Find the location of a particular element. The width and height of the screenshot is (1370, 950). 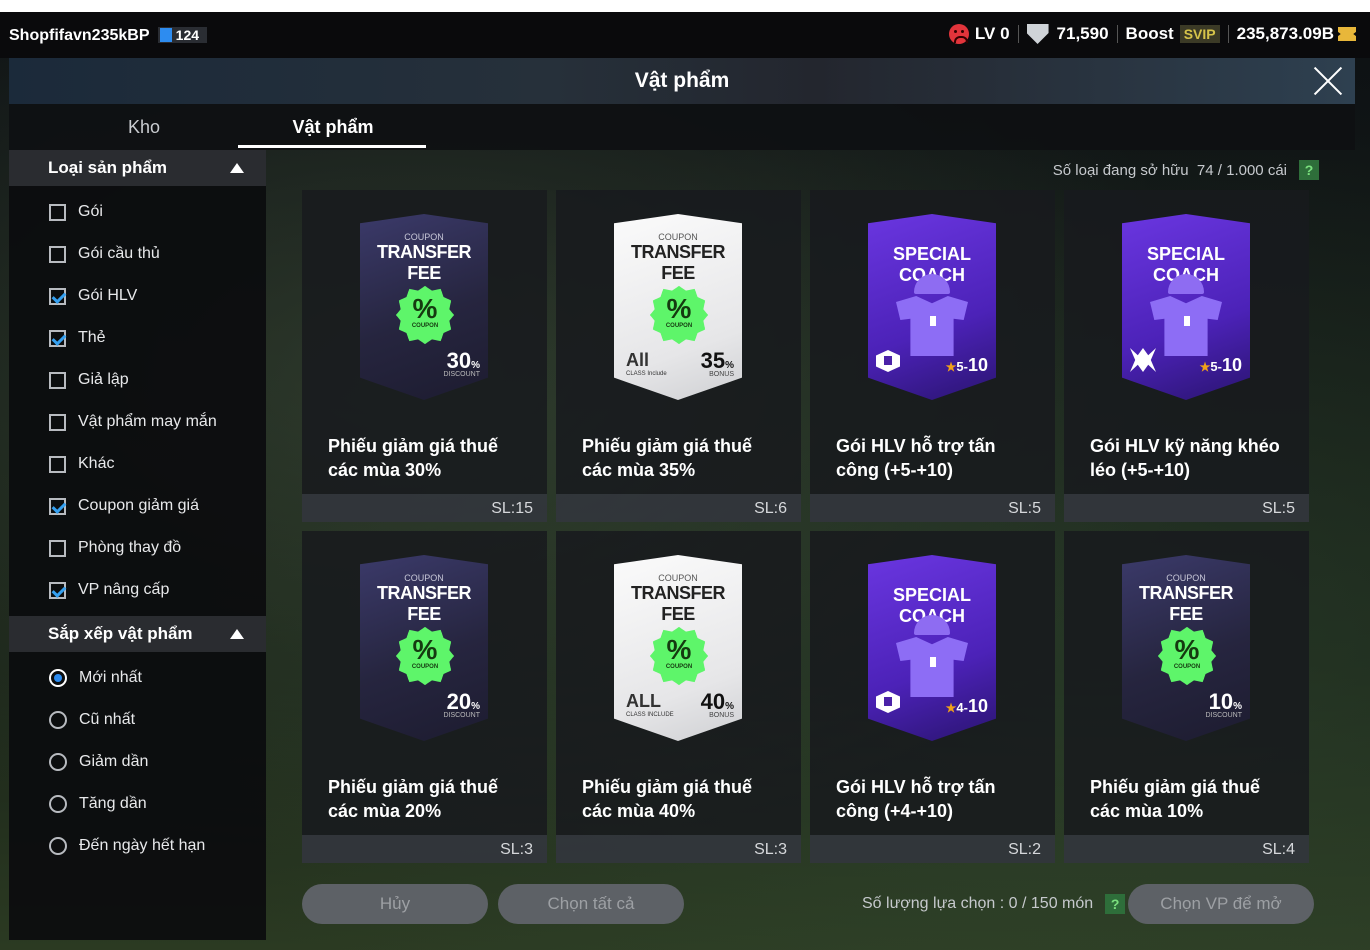

sort-option: Tăng dần is located at coordinates (98, 804).